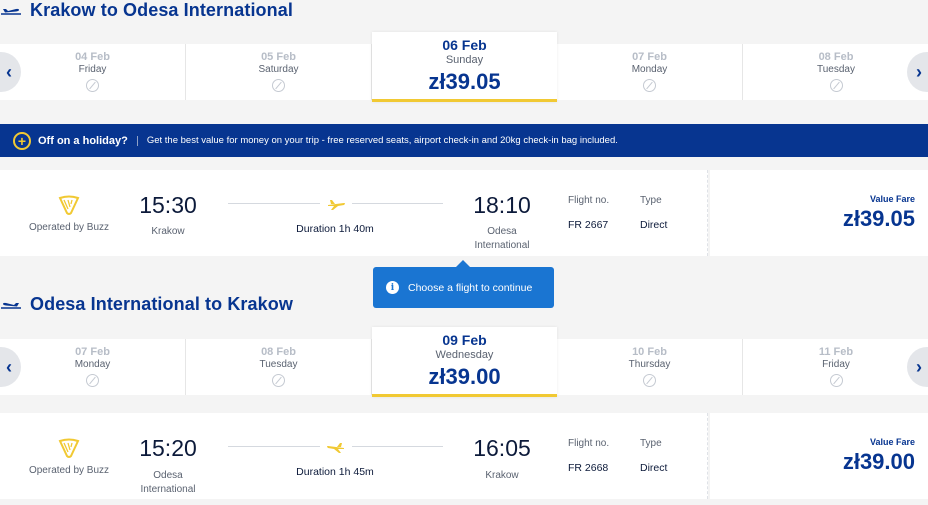 The height and width of the screenshot is (505, 928). Describe the element at coordinates (650, 72) in the screenshot. I see `outbound-day-4: 07 Feb Monday` at that location.